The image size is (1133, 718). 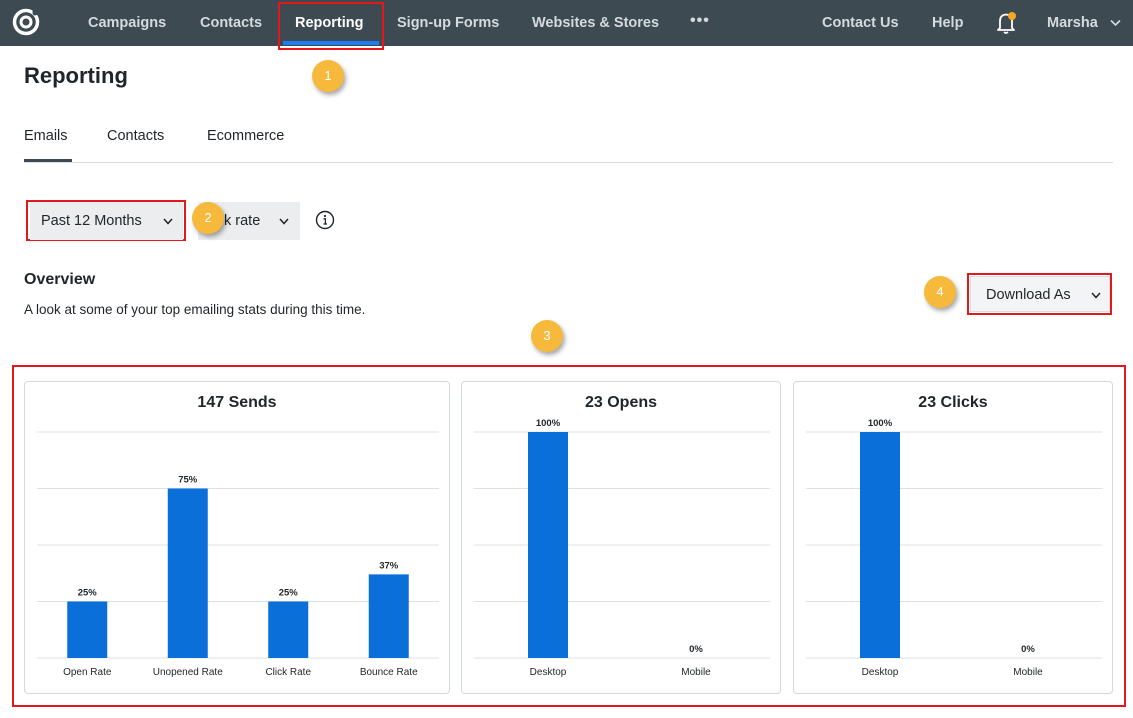 I want to click on notification-bell-icon, so click(x=1007, y=23).